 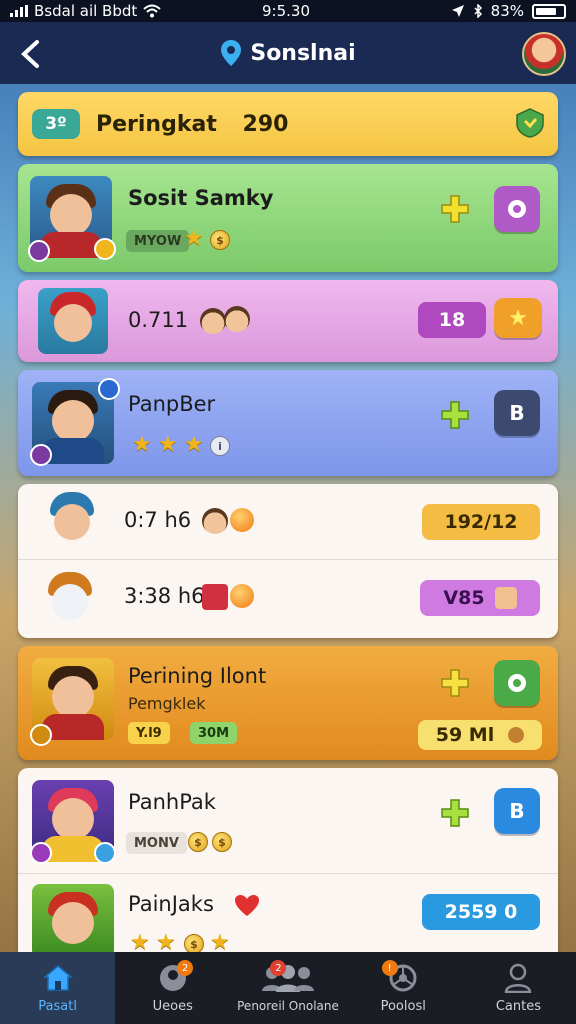 I want to click on nav-users: 2 Ueoes, so click(x=172, y=988).